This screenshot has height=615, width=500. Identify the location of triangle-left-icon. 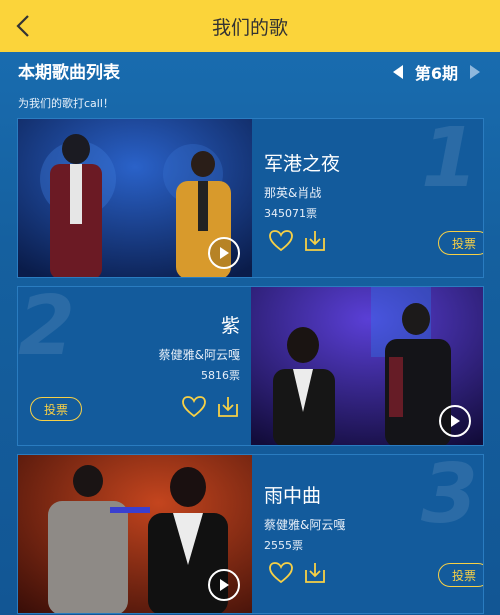
(397, 72).